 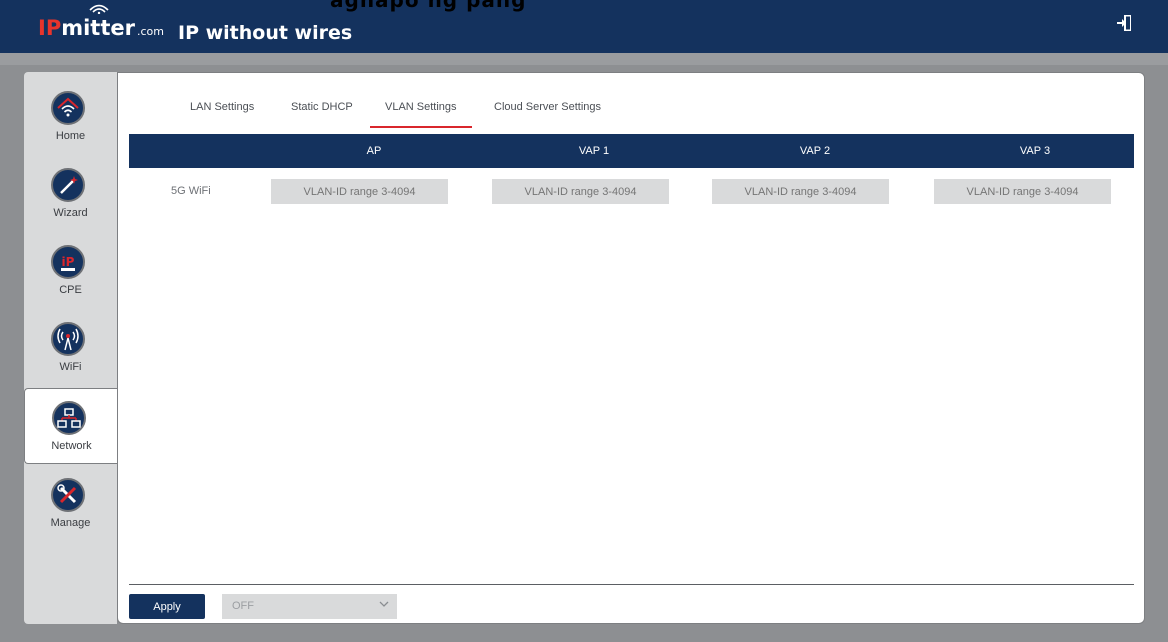 What do you see at coordinates (815, 151) in the screenshot?
I see `column-header-vap2: VAP 2` at bounding box center [815, 151].